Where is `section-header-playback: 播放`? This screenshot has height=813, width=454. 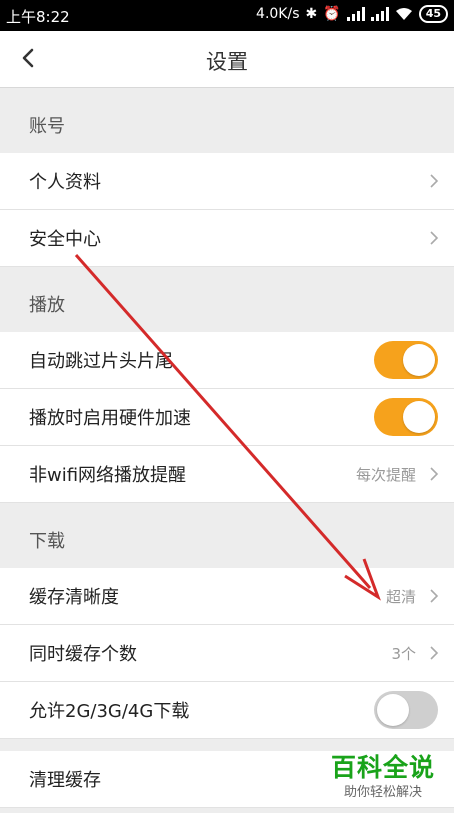 section-header-playback: 播放 is located at coordinates (227, 299).